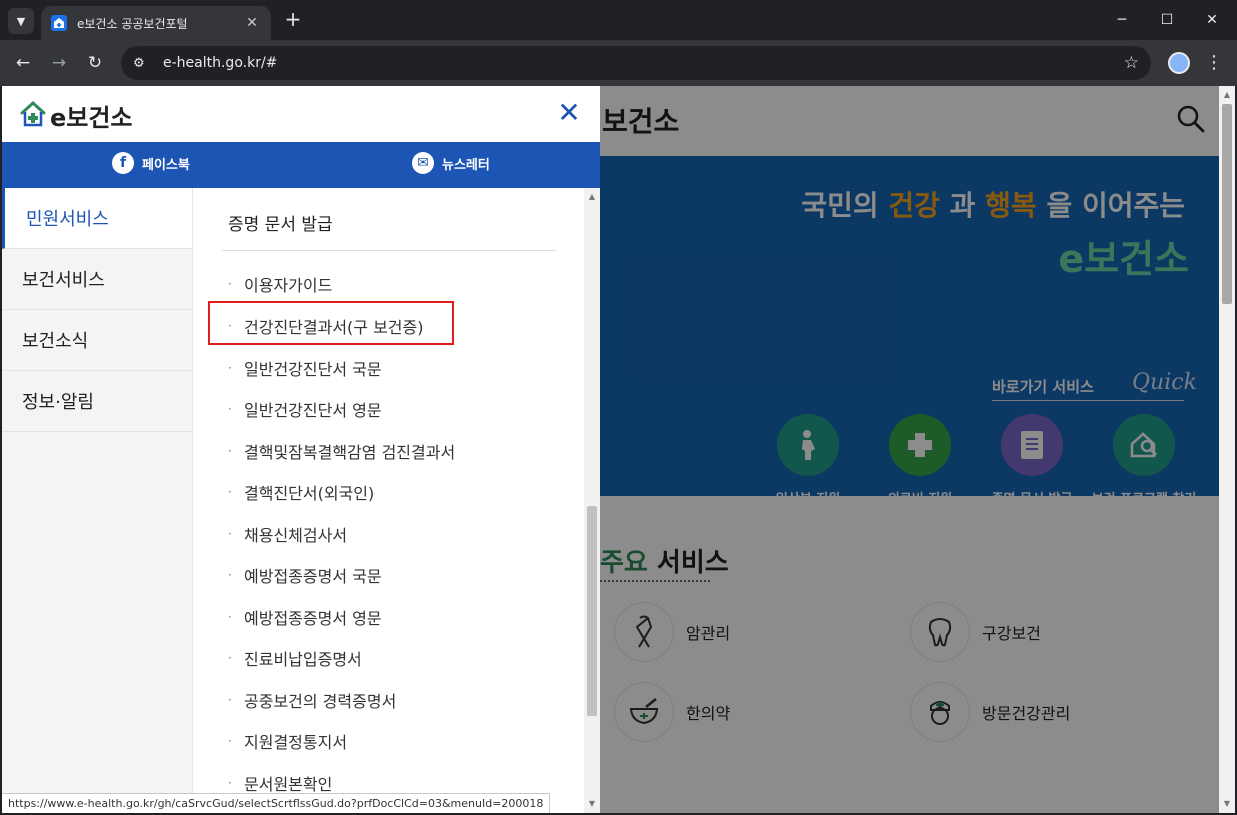  What do you see at coordinates (252, 23) in the screenshot?
I see `tab-close-icon: ✕` at bounding box center [252, 23].